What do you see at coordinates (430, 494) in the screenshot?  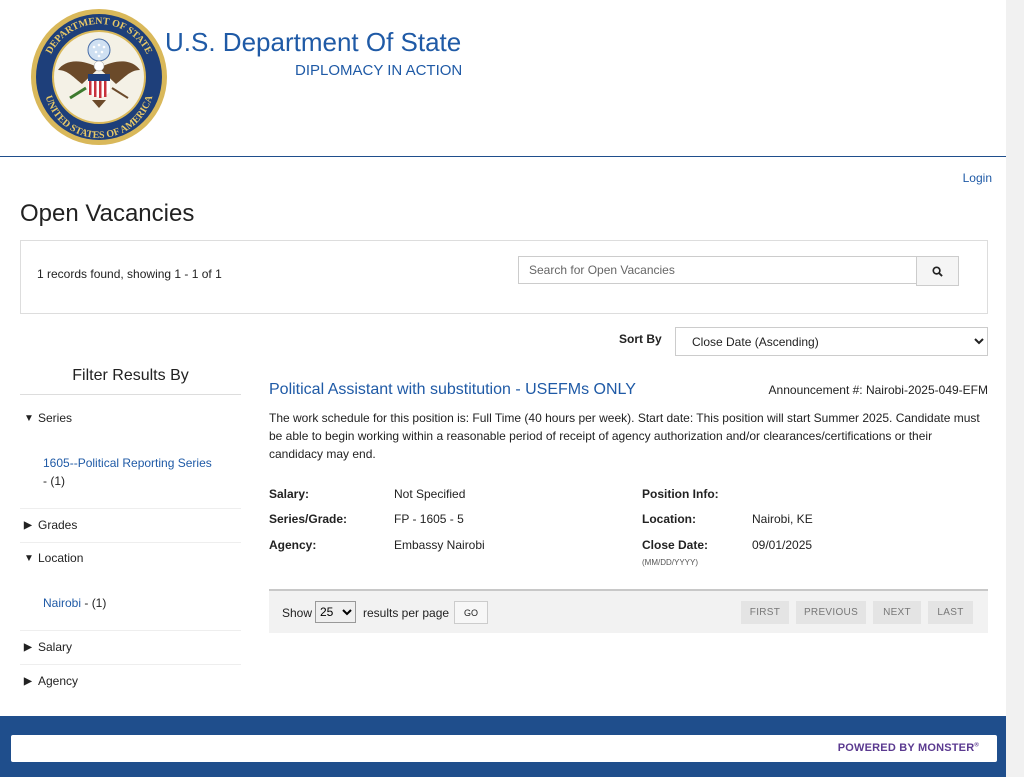 I see `salary-value: Not Specified` at bounding box center [430, 494].